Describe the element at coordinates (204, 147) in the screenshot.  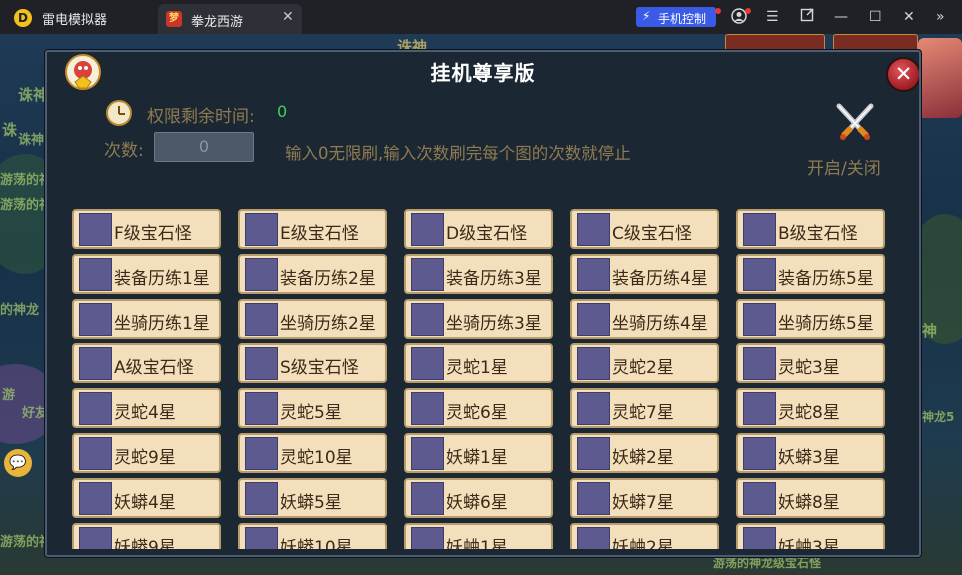
I see `count-input: 0` at that location.